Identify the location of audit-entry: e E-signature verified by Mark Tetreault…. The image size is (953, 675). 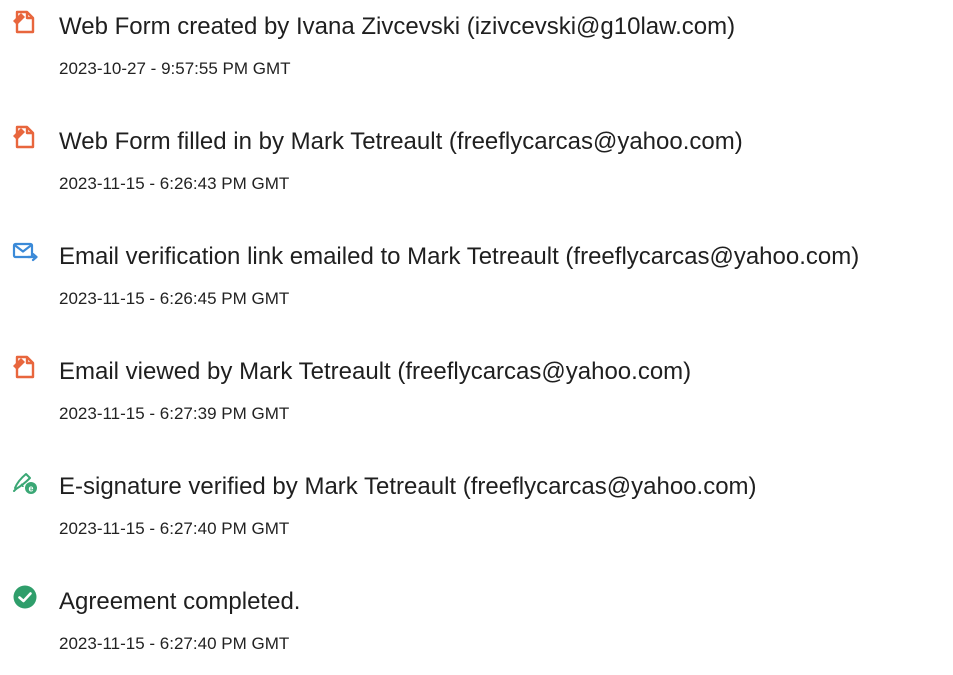
(476, 510).